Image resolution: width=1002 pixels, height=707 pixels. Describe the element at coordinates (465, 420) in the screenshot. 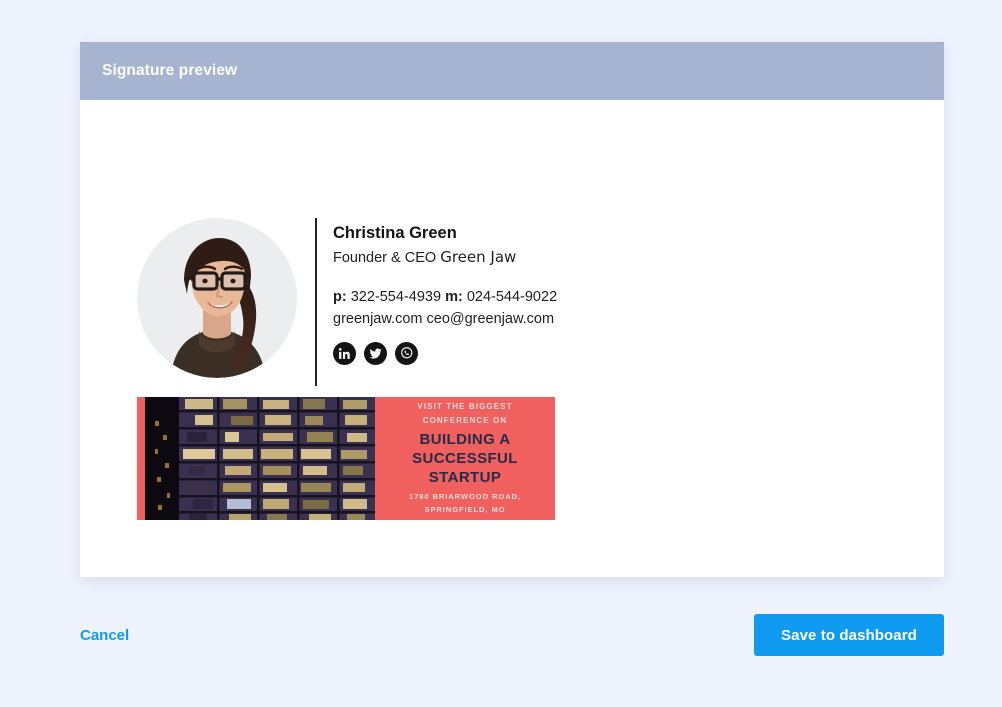

I see `banner-kicker-line-2: Conference on` at that location.